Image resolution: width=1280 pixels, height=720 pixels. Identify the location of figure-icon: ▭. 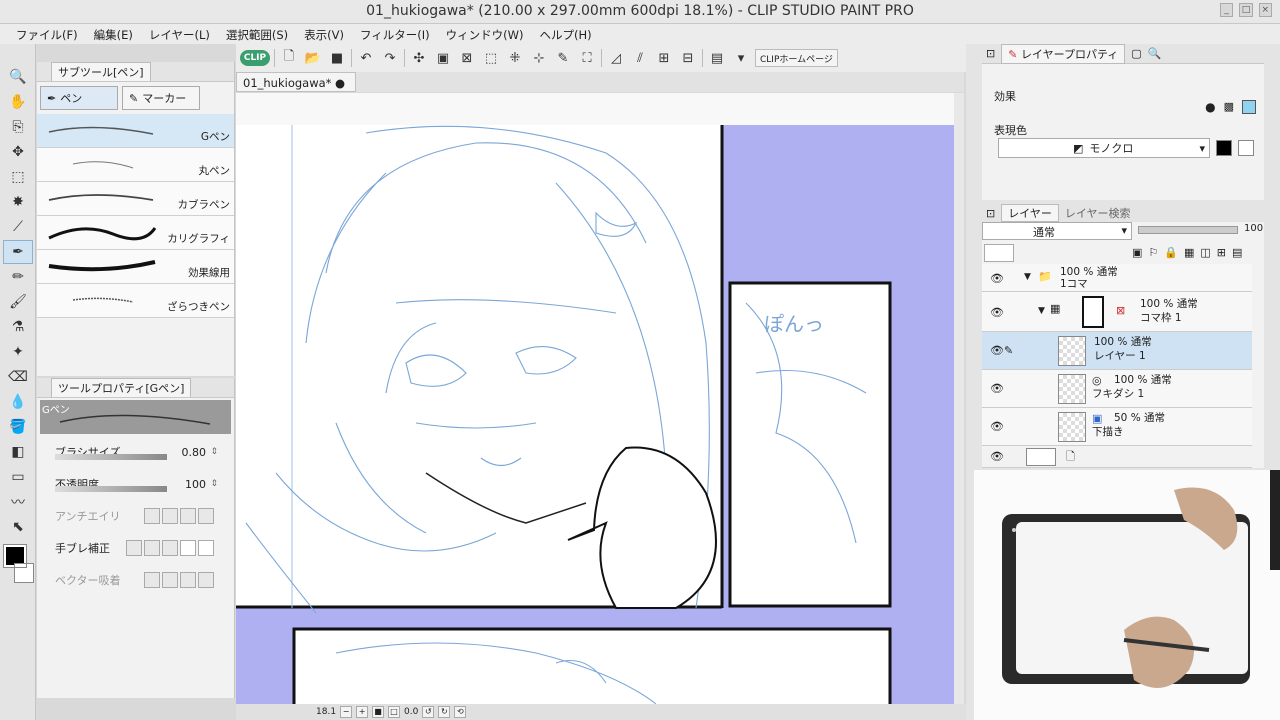
(18, 477).